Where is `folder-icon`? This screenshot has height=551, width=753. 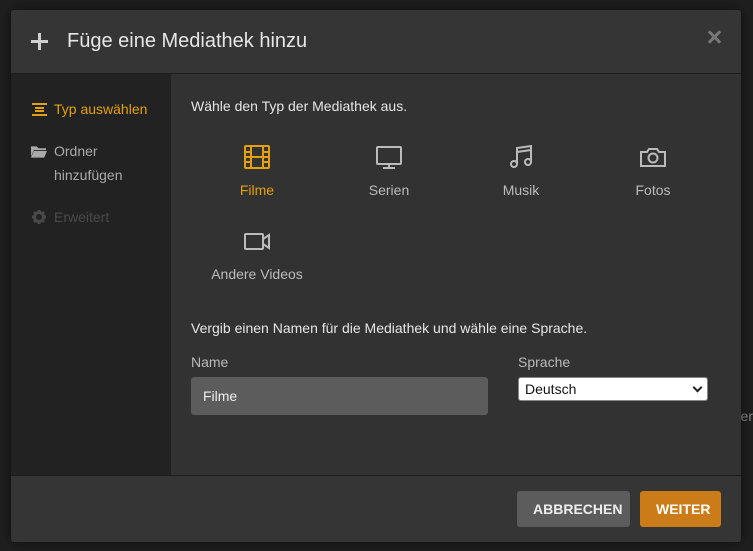
folder-icon is located at coordinates (39, 151).